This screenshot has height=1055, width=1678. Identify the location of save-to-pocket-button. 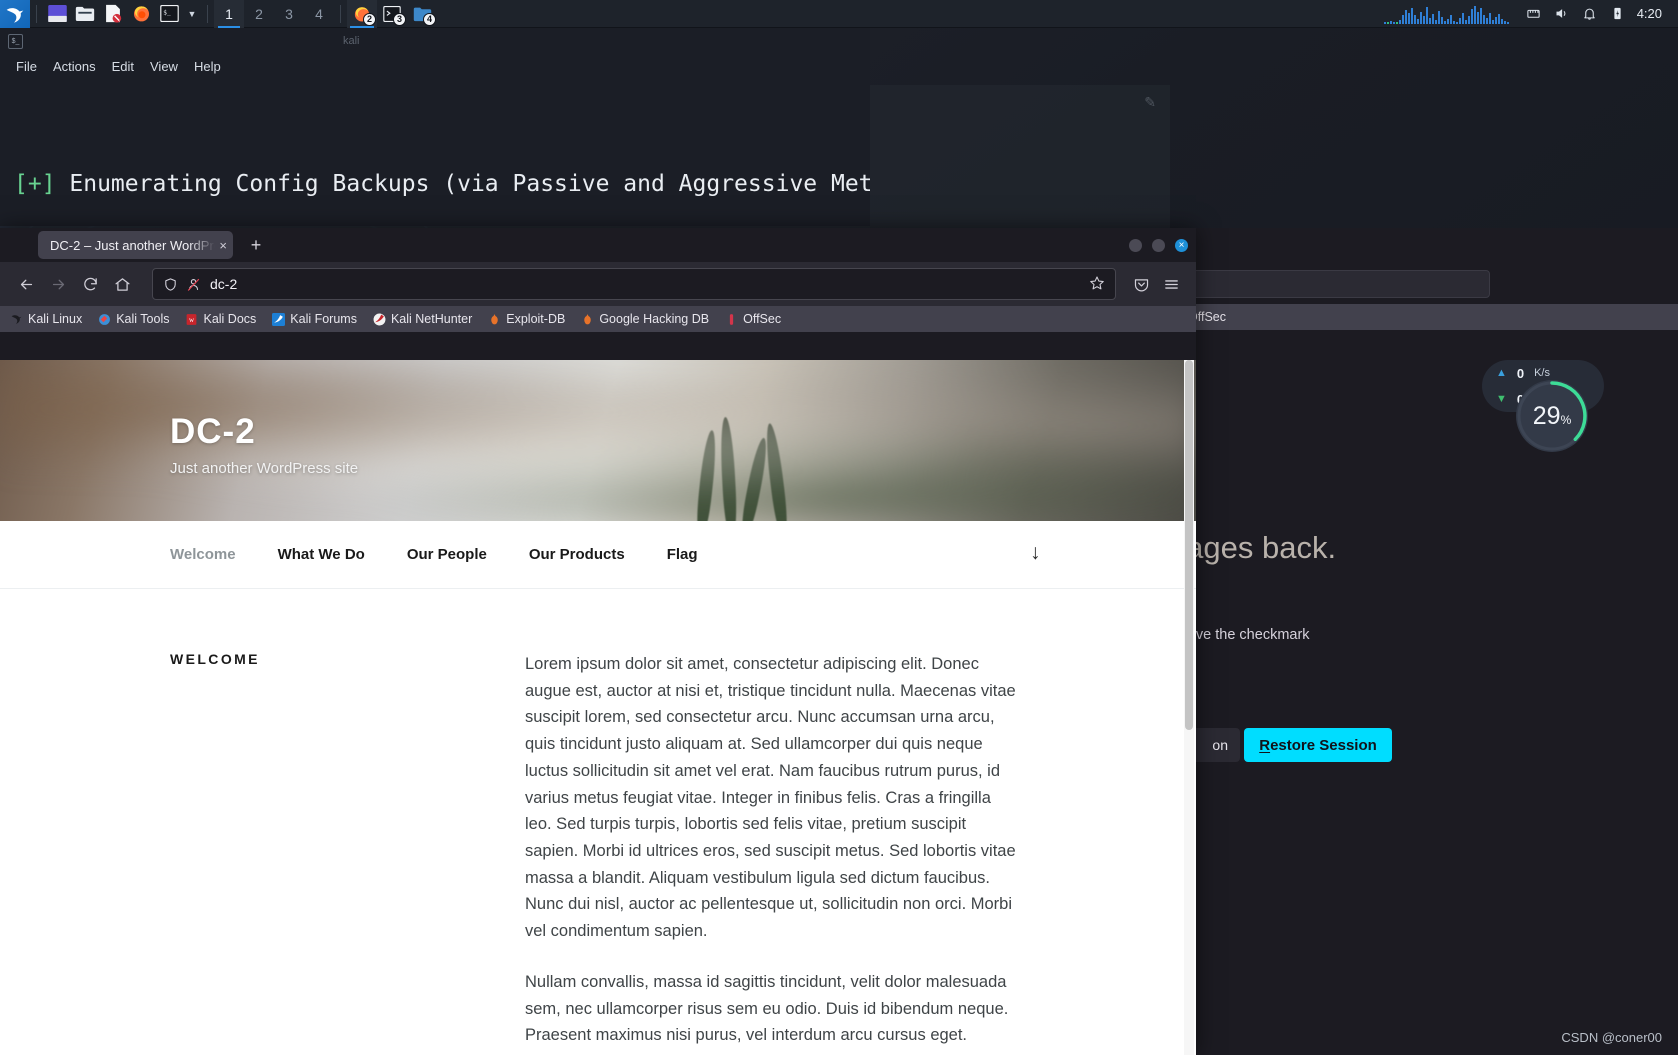
(1141, 284).